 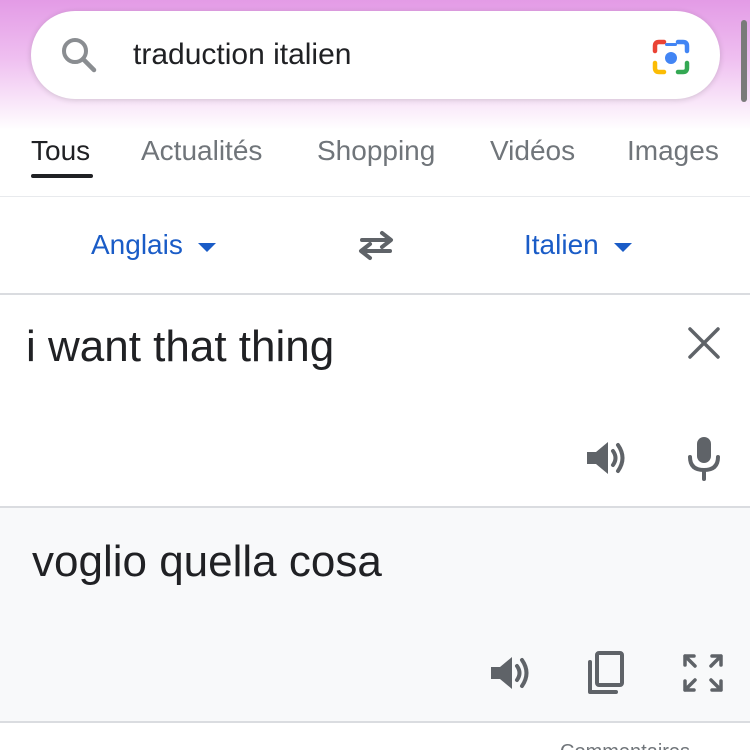 I want to click on search-input: traduction italien, so click(x=242, y=55).